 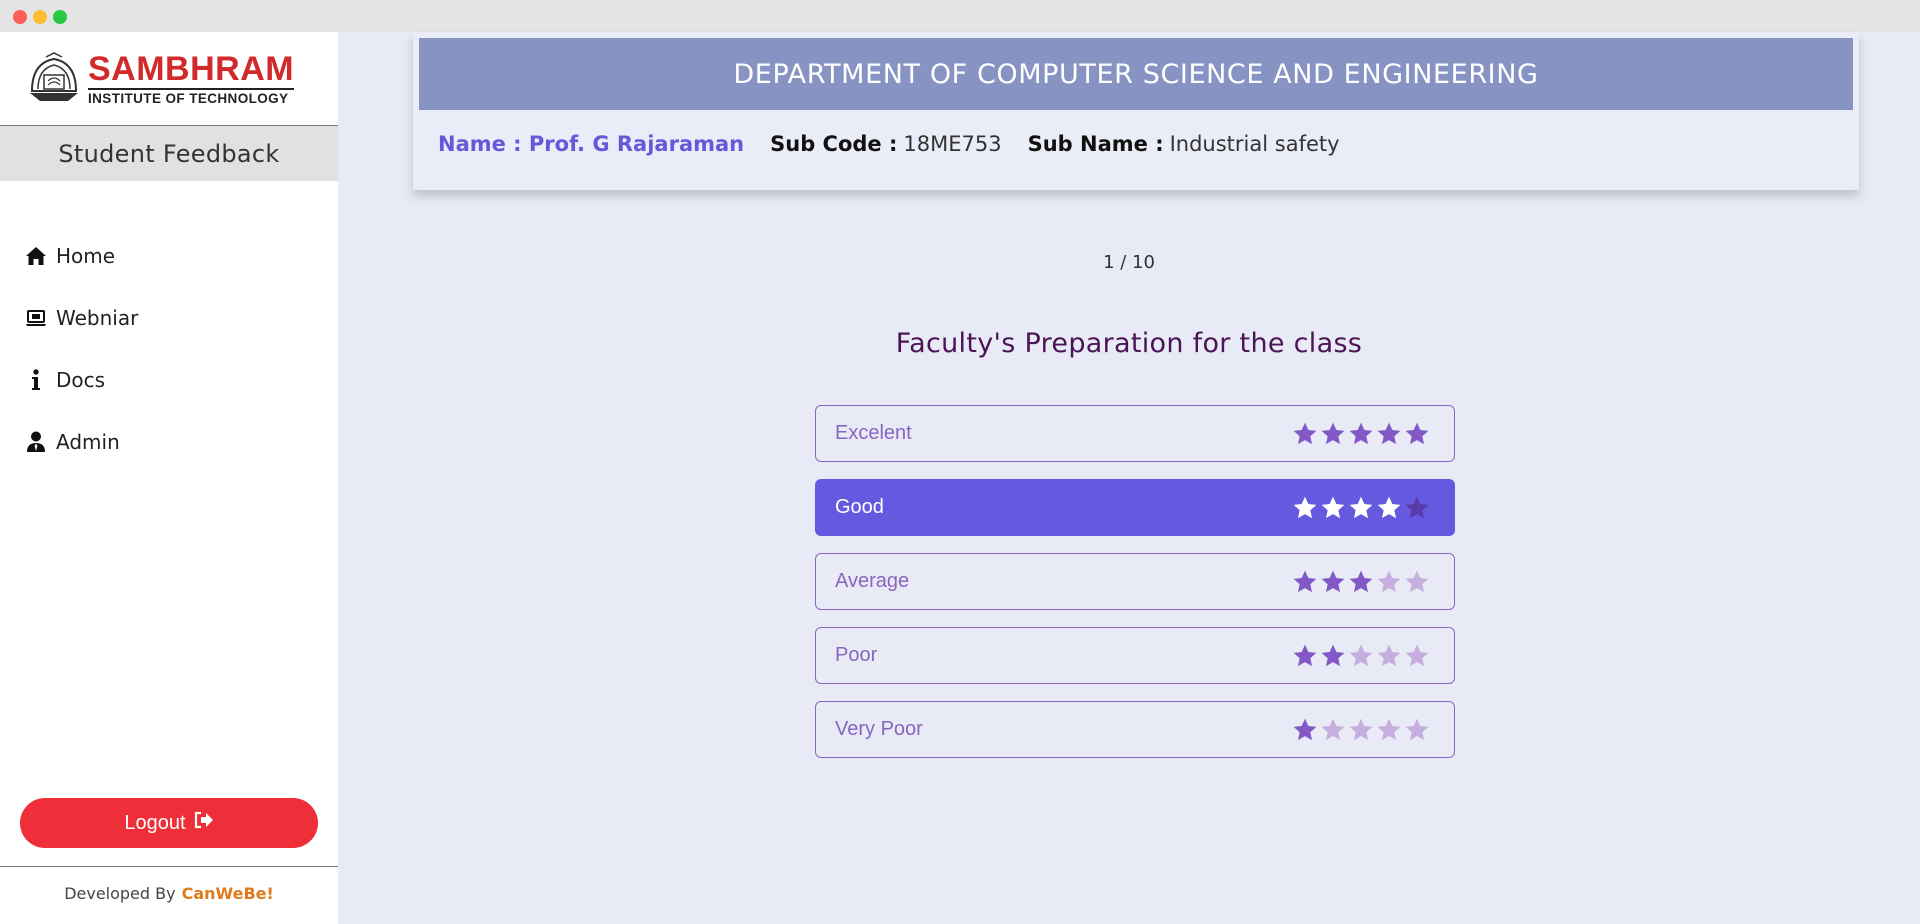 I want to click on rating-option-very-poor: Very Poor, so click(x=1135, y=729).